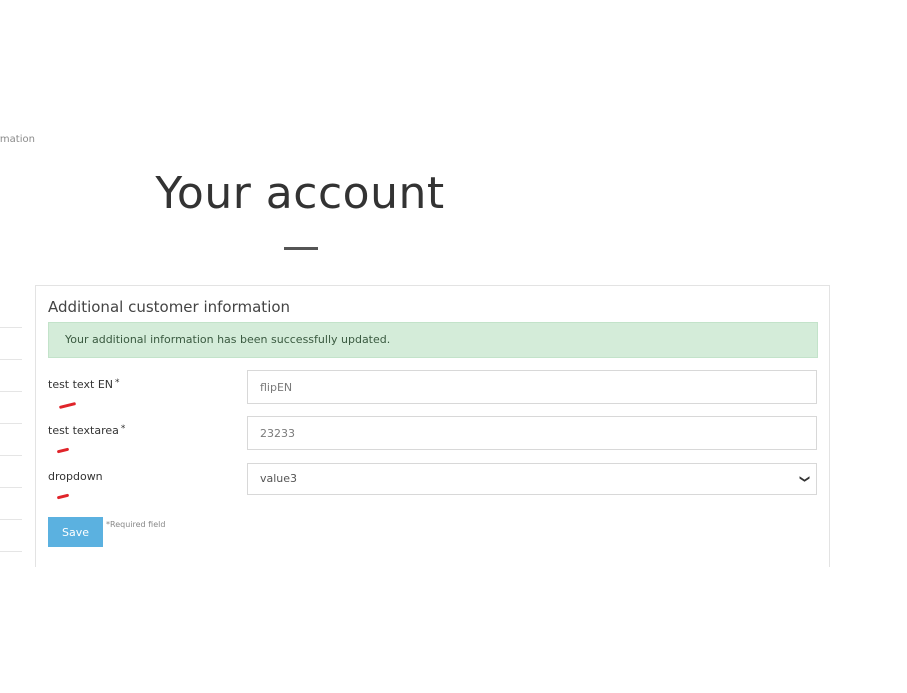 The height and width of the screenshot is (693, 907). Describe the element at coordinates (804, 479) in the screenshot. I see `chevron-down-icon: ❯` at that location.